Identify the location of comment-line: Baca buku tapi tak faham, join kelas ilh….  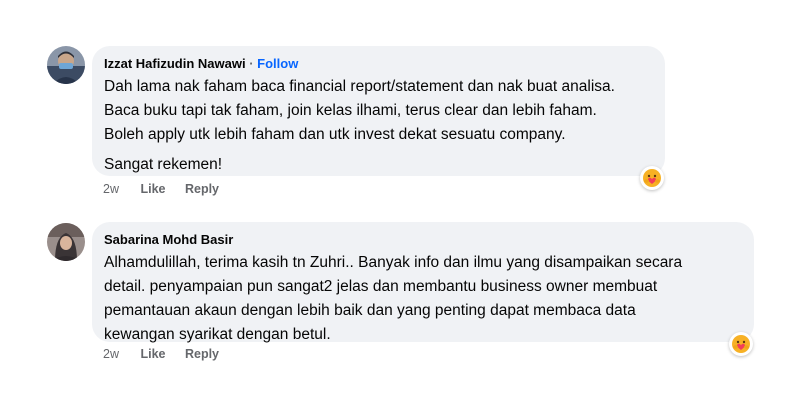
(350, 110).